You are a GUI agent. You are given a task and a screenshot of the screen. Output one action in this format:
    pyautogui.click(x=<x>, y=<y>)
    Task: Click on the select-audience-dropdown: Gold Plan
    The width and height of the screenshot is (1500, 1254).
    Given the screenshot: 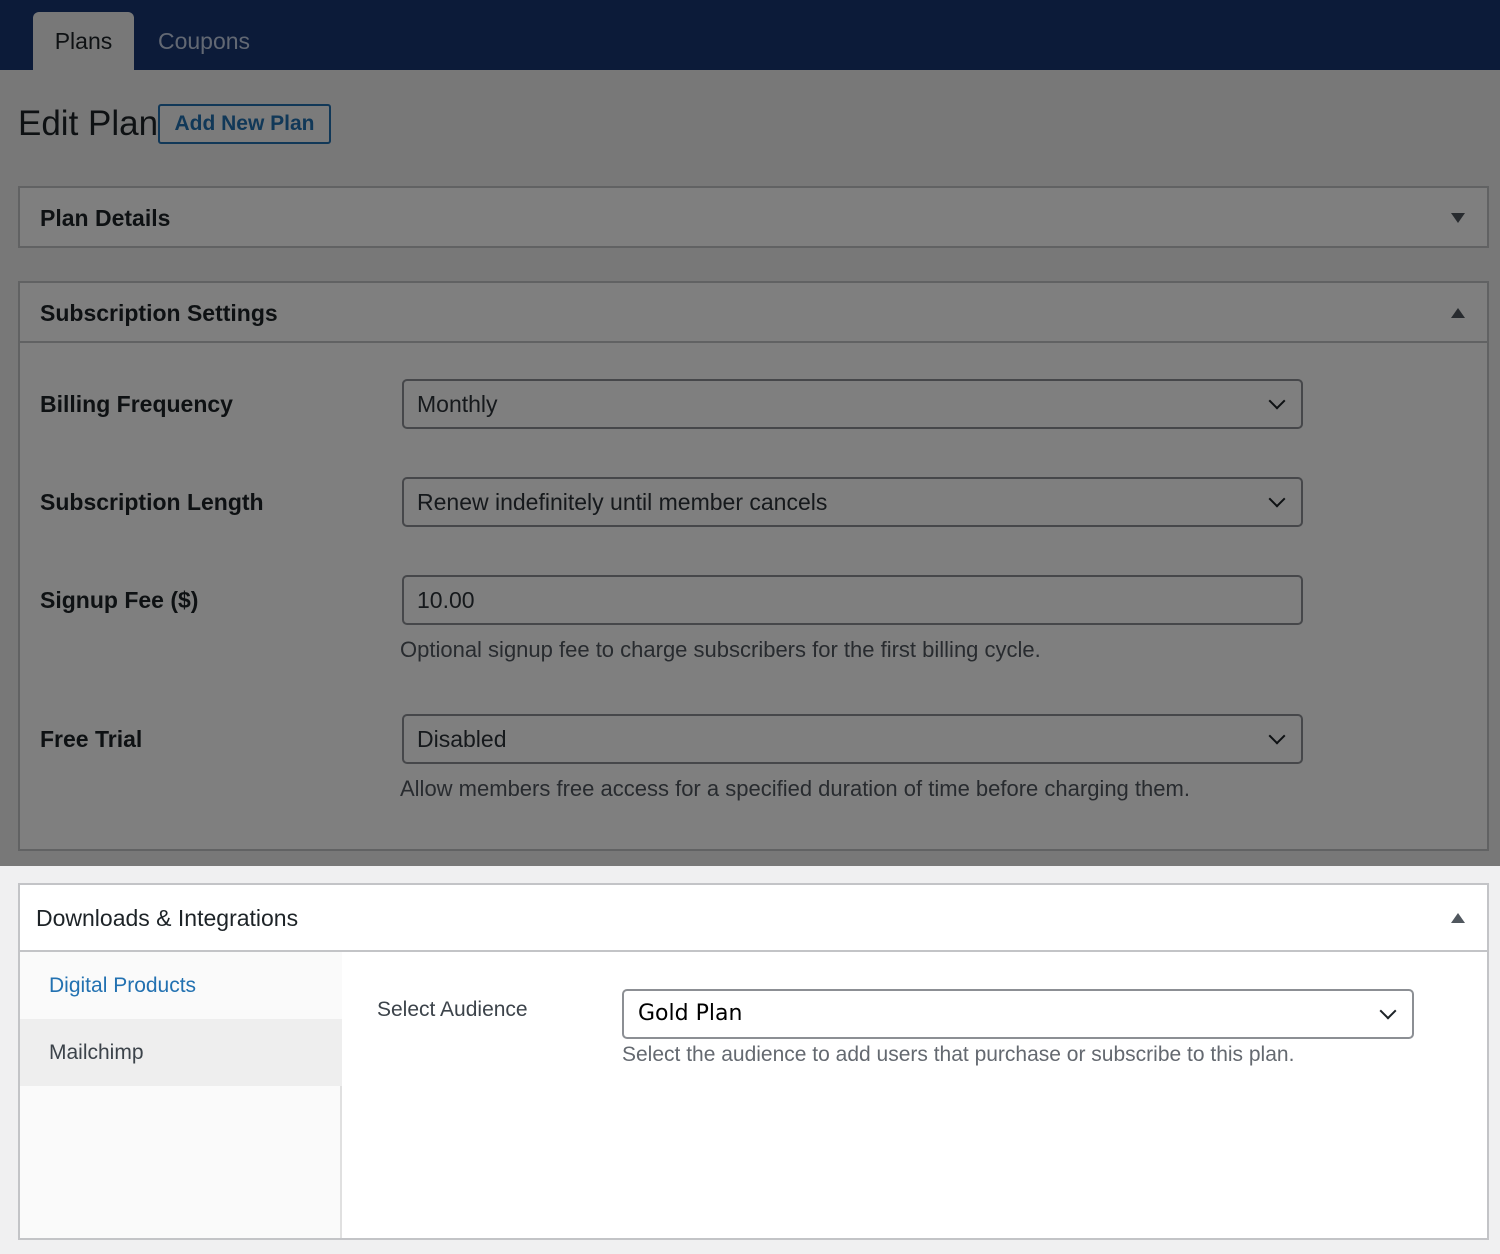 What is the action you would take?
    pyautogui.click(x=1018, y=1014)
    